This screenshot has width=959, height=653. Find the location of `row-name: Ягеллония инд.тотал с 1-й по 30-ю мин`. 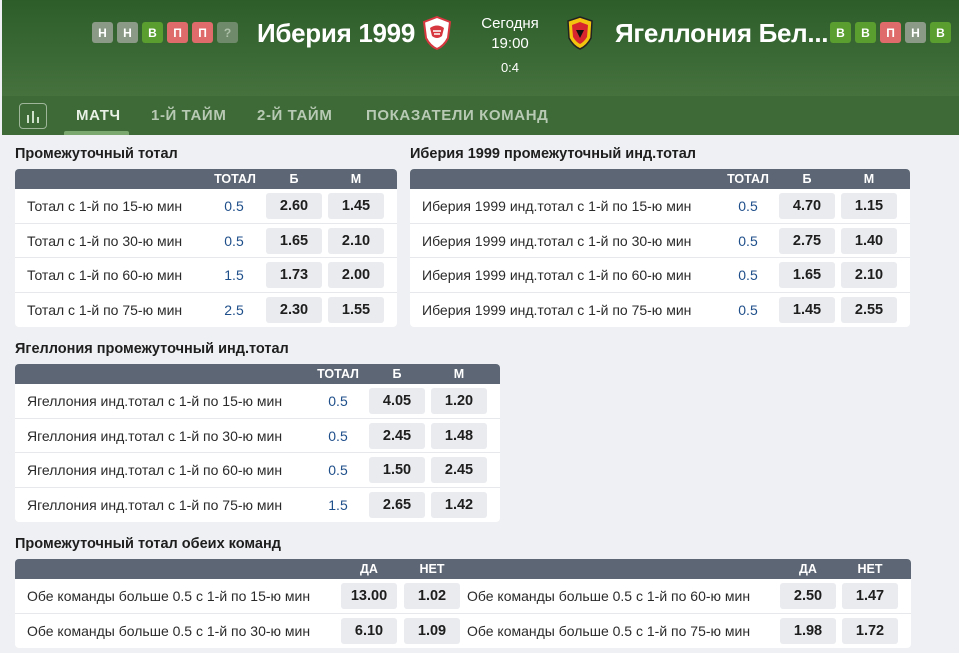

row-name: Ягеллония инд.тотал с 1-й по 30-ю мин is located at coordinates (155, 435).